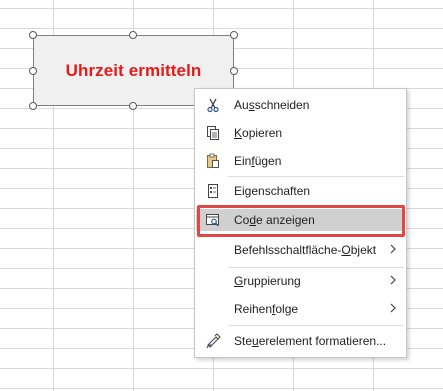 This screenshot has width=443, height=391. Describe the element at coordinates (267, 281) in the screenshot. I see `menu-label-gruppierung: Gruppierung` at that location.